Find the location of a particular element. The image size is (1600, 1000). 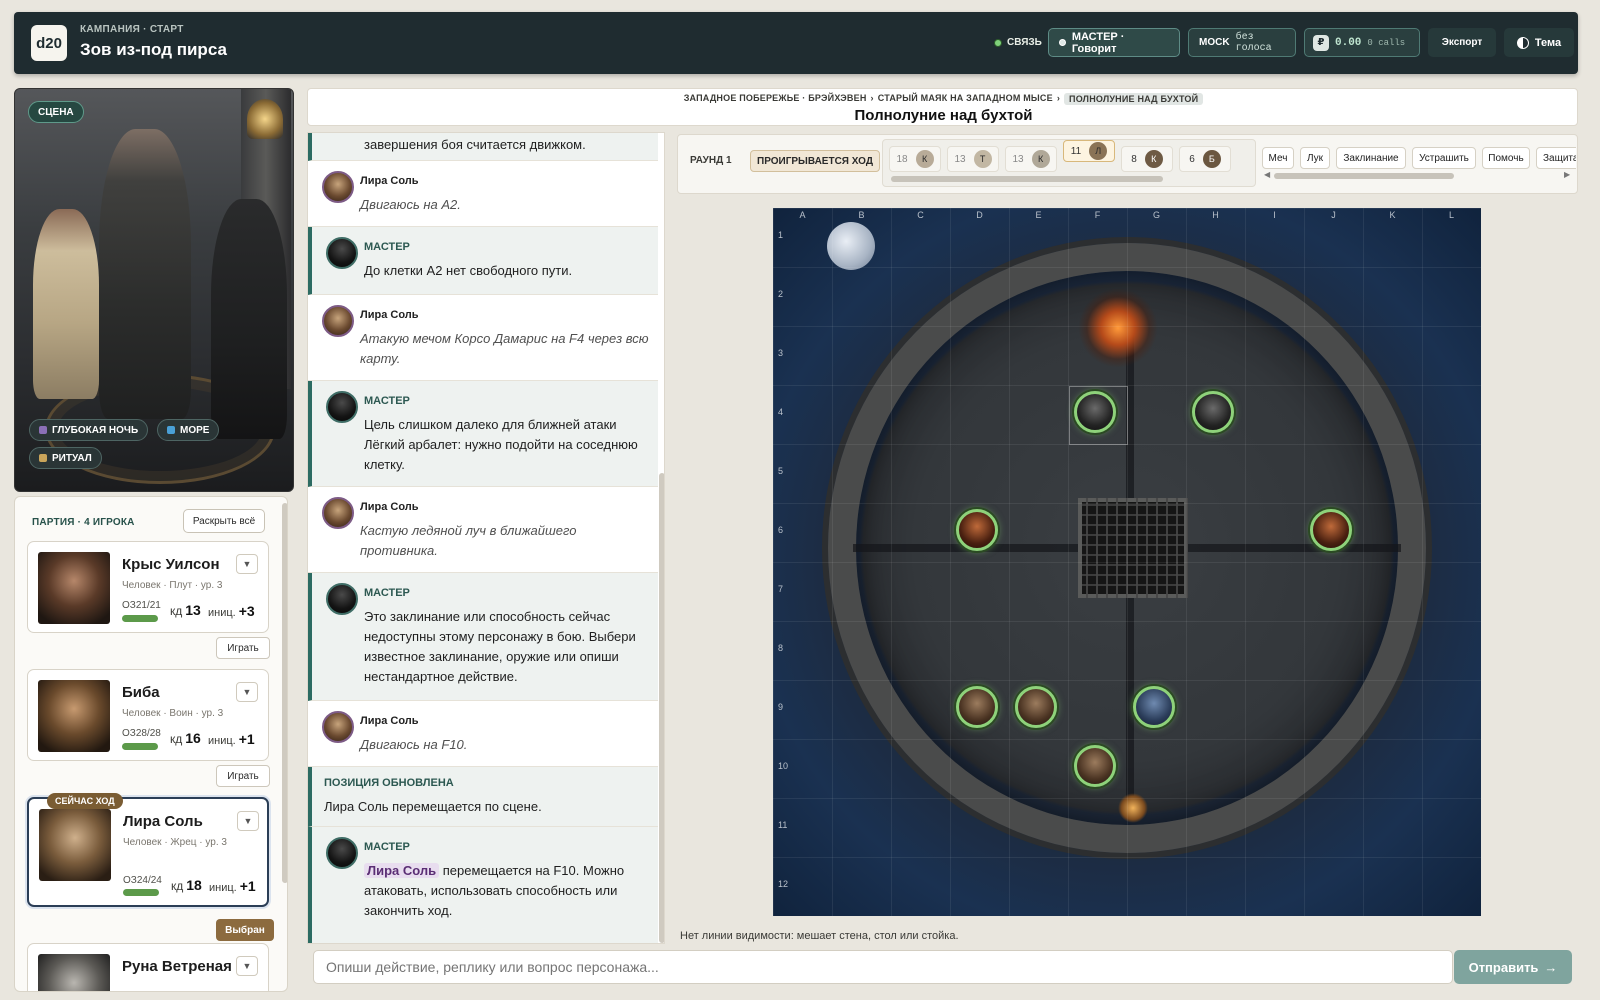

initiative-value: 11 is located at coordinates (1076, 151).